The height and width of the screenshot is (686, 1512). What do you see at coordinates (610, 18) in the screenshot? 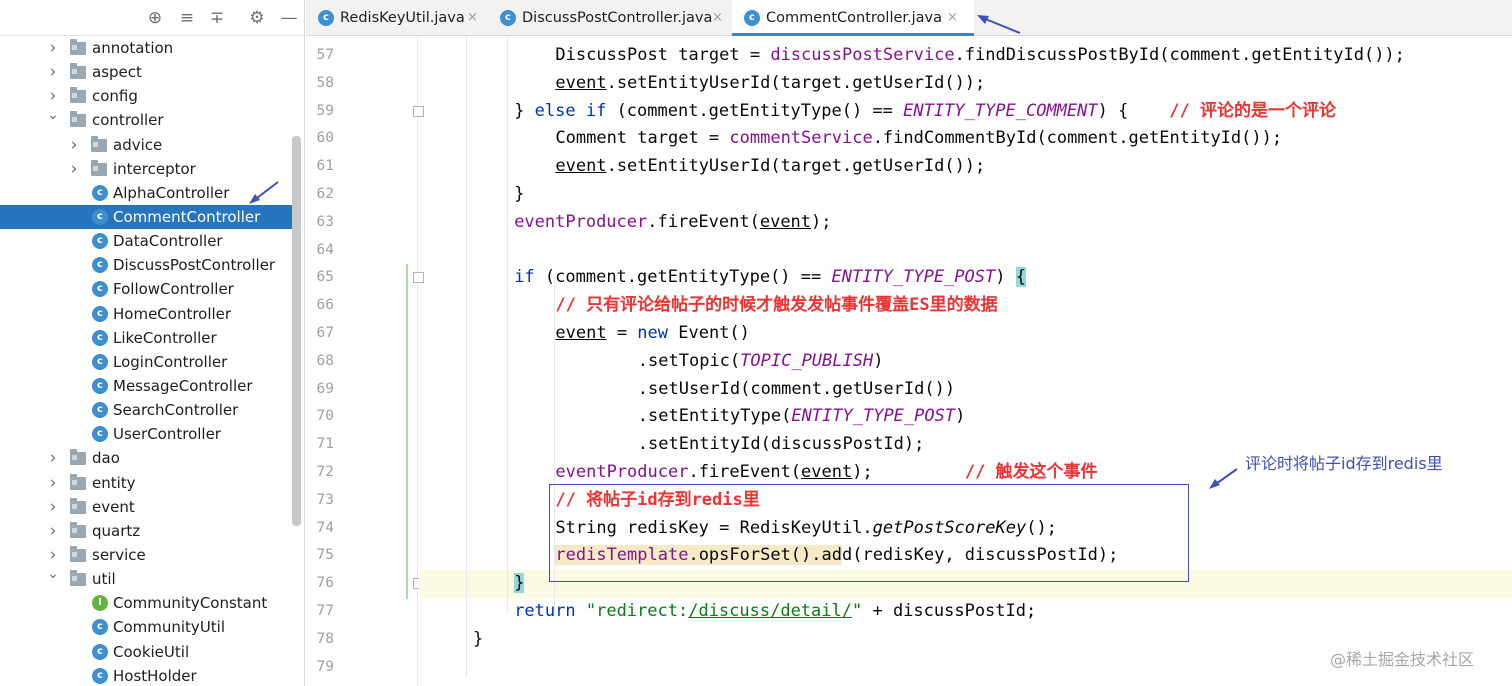
I see `tab-discusspostcontroller: c DiscussPostController.java ×` at bounding box center [610, 18].